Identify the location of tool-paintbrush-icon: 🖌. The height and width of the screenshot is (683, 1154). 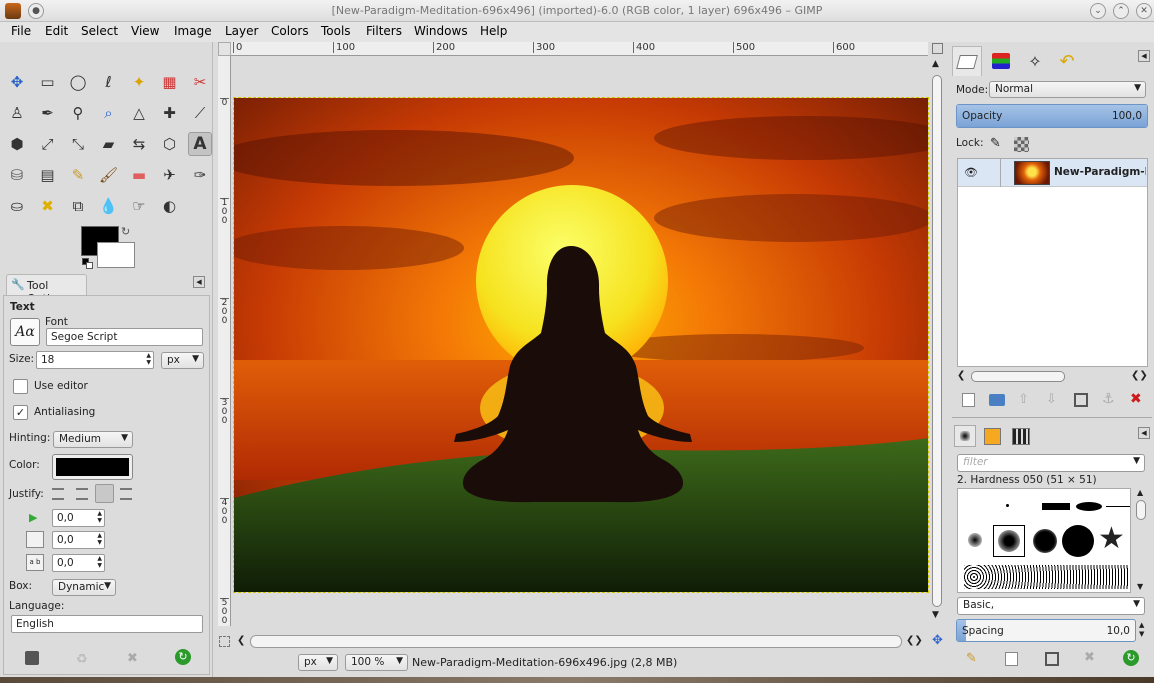
(109, 175).